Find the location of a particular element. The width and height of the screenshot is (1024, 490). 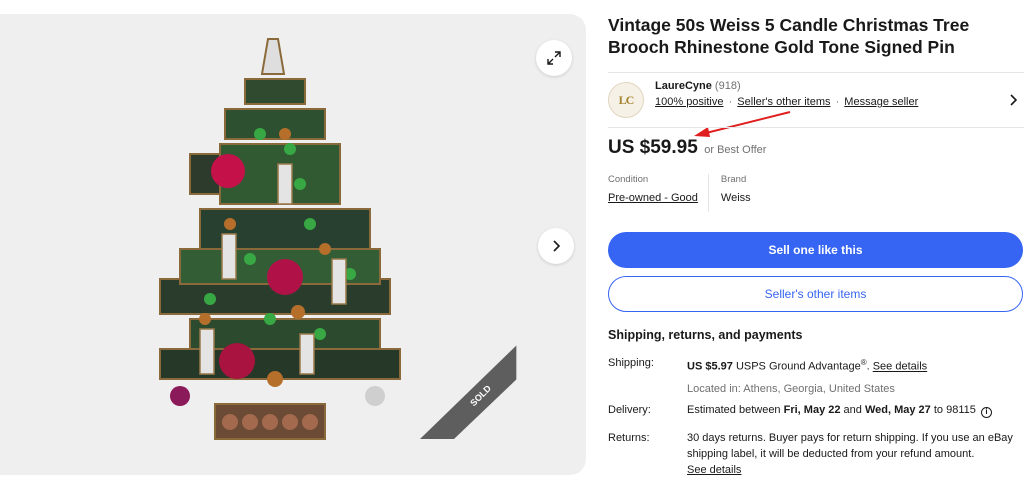

price-row: US $59.95 or Best Offer is located at coordinates (687, 148).